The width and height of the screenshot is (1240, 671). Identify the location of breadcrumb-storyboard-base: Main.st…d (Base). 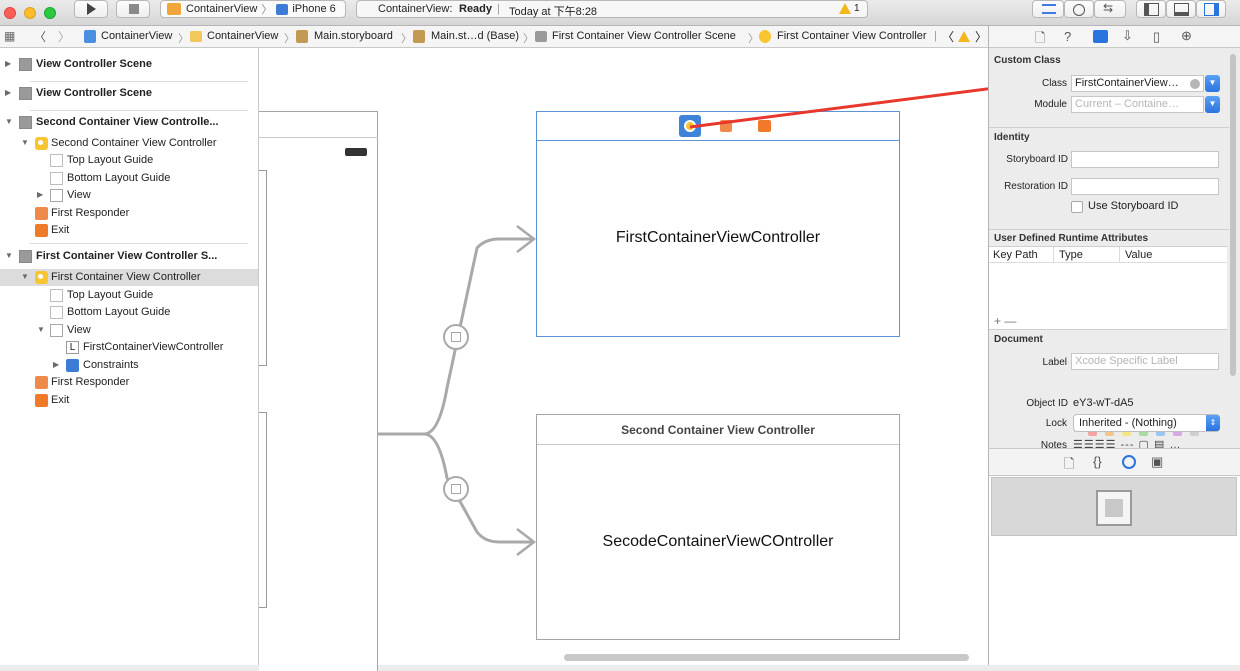
(475, 36).